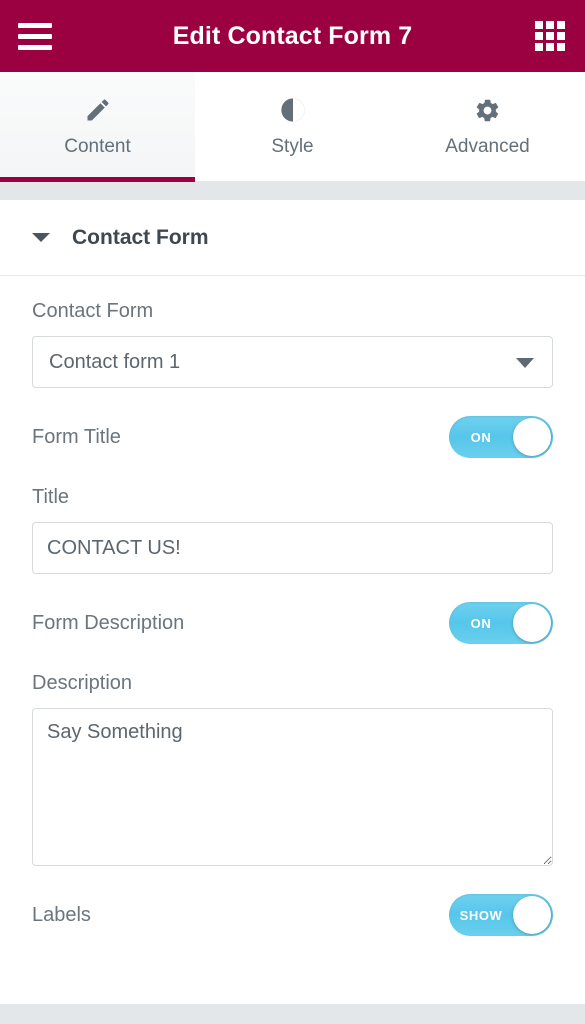 This screenshot has width=585, height=1024. I want to click on hamburger-menu-icon, so click(35, 36).